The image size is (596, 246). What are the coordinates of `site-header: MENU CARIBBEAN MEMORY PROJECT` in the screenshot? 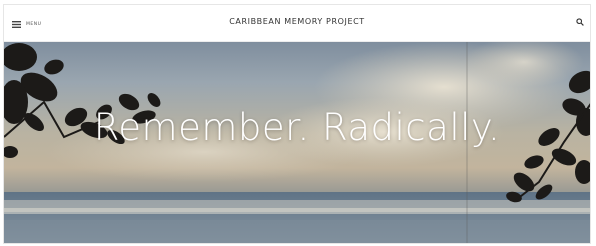 It's located at (297, 23).